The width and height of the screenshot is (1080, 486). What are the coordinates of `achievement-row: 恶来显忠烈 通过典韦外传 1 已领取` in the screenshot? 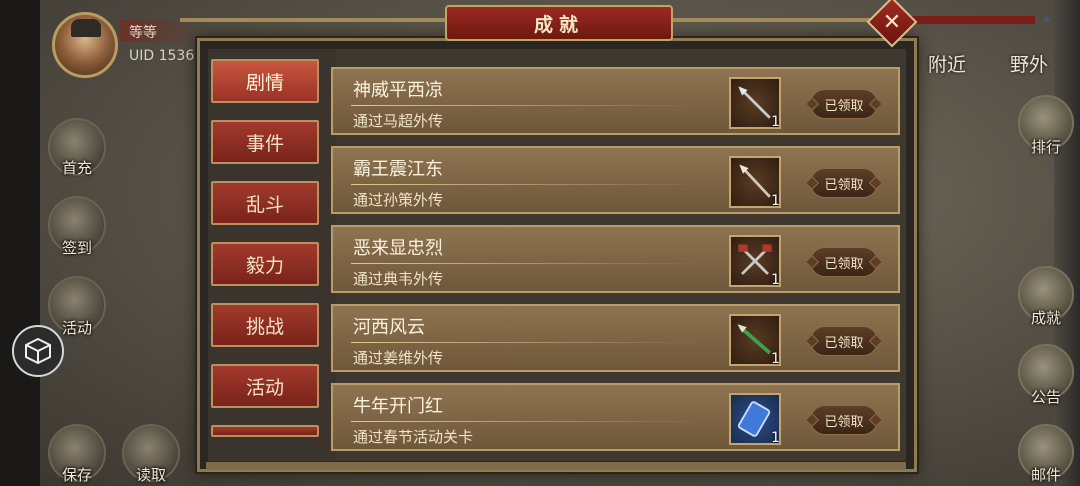 It's located at (615, 259).